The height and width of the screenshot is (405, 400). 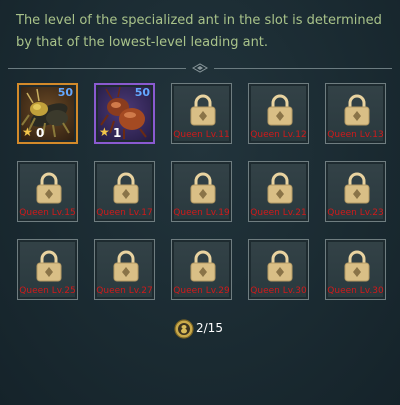 I want to click on queen-level-requirement: Queen Lv.21, so click(x=278, y=213).